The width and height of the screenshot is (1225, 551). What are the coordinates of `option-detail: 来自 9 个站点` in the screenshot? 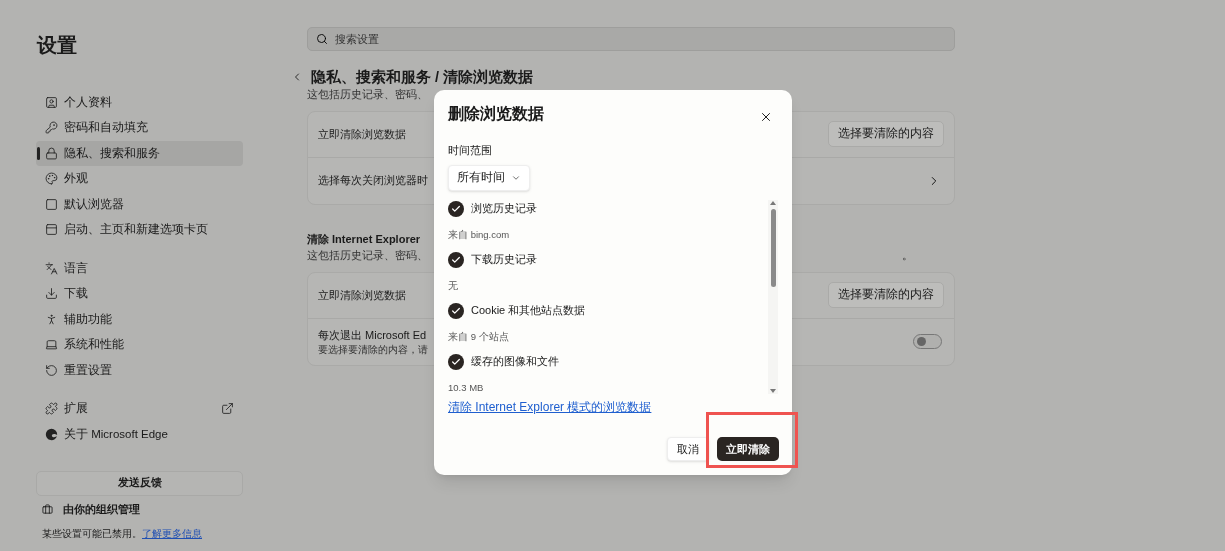 It's located at (479, 336).